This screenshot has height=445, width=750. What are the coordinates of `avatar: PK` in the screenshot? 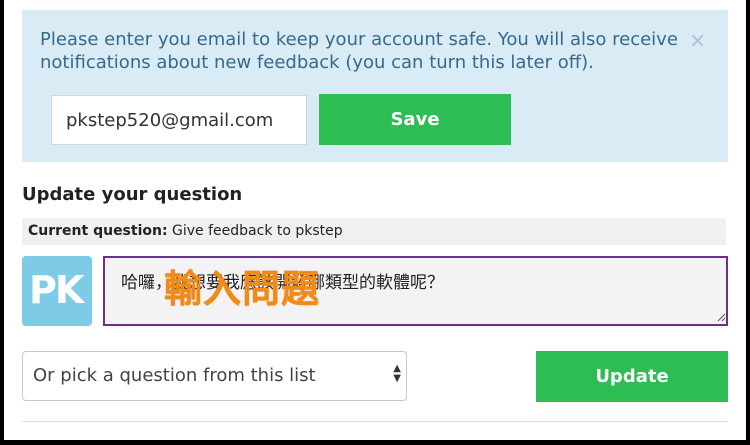 It's located at (57, 291).